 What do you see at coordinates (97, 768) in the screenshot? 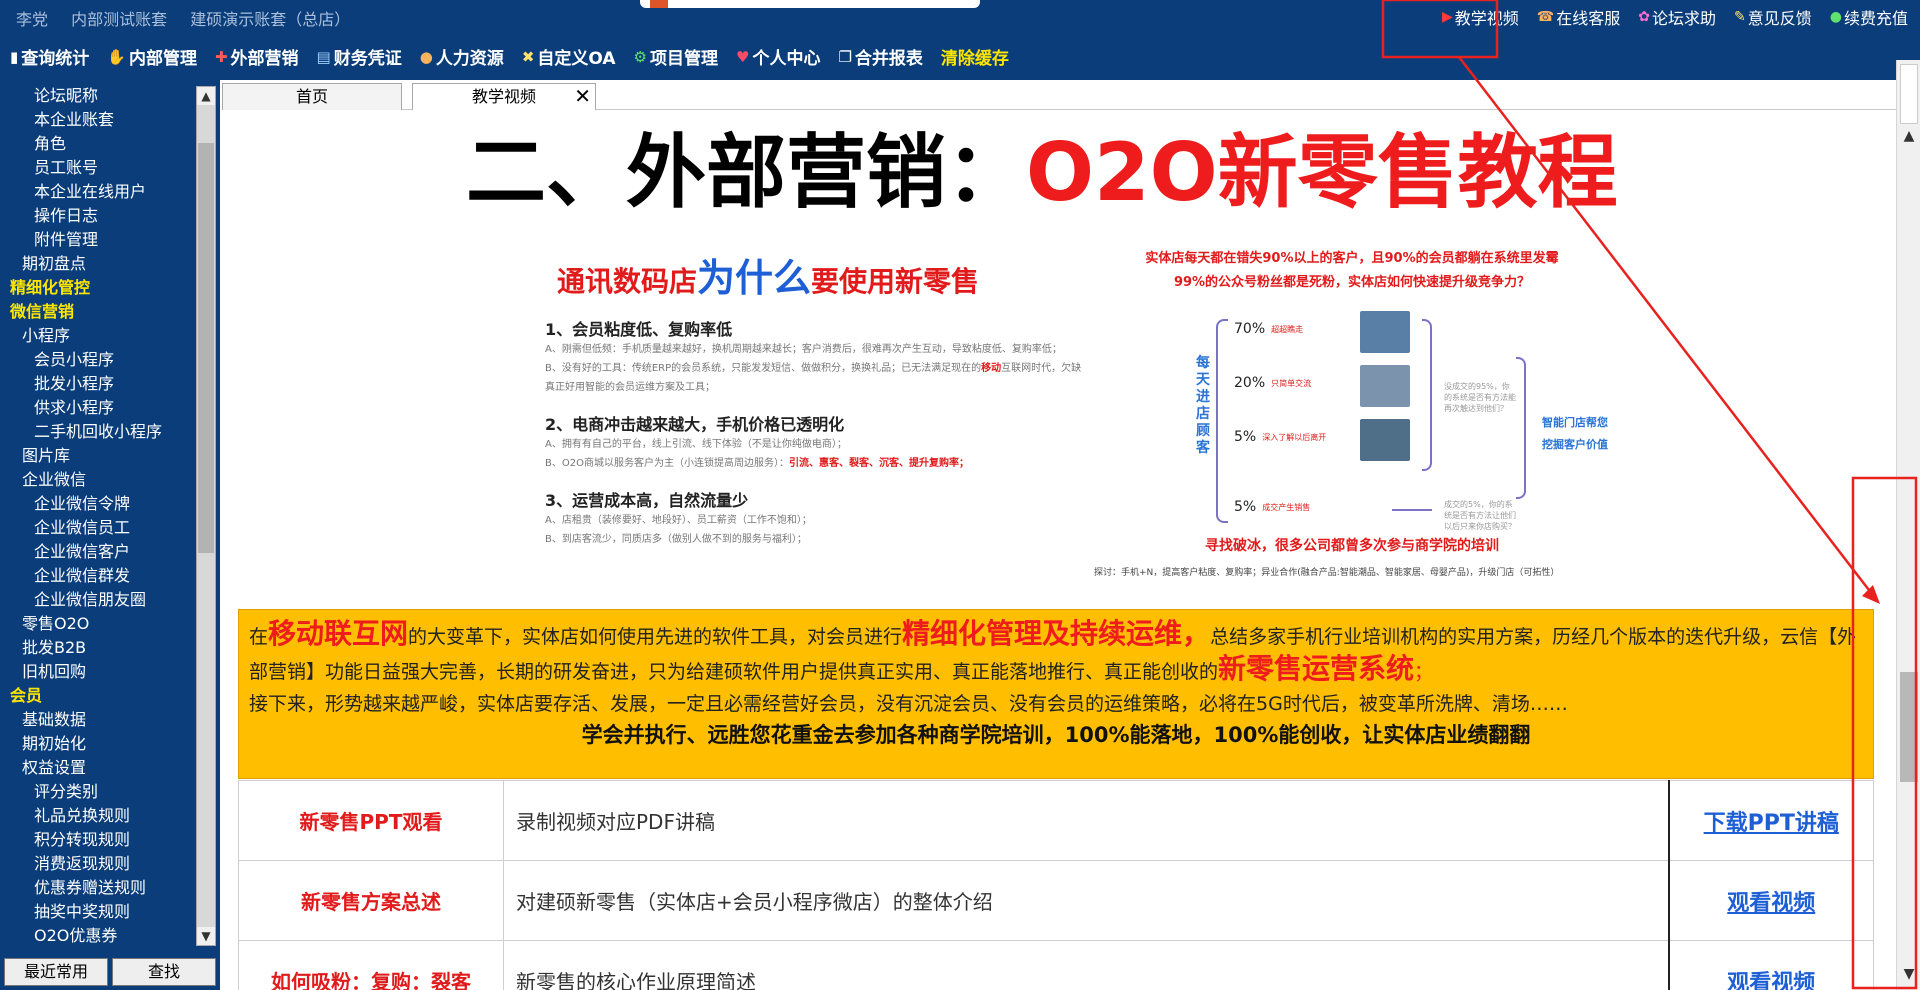
I see `sidebar-item: 权益设置` at bounding box center [97, 768].